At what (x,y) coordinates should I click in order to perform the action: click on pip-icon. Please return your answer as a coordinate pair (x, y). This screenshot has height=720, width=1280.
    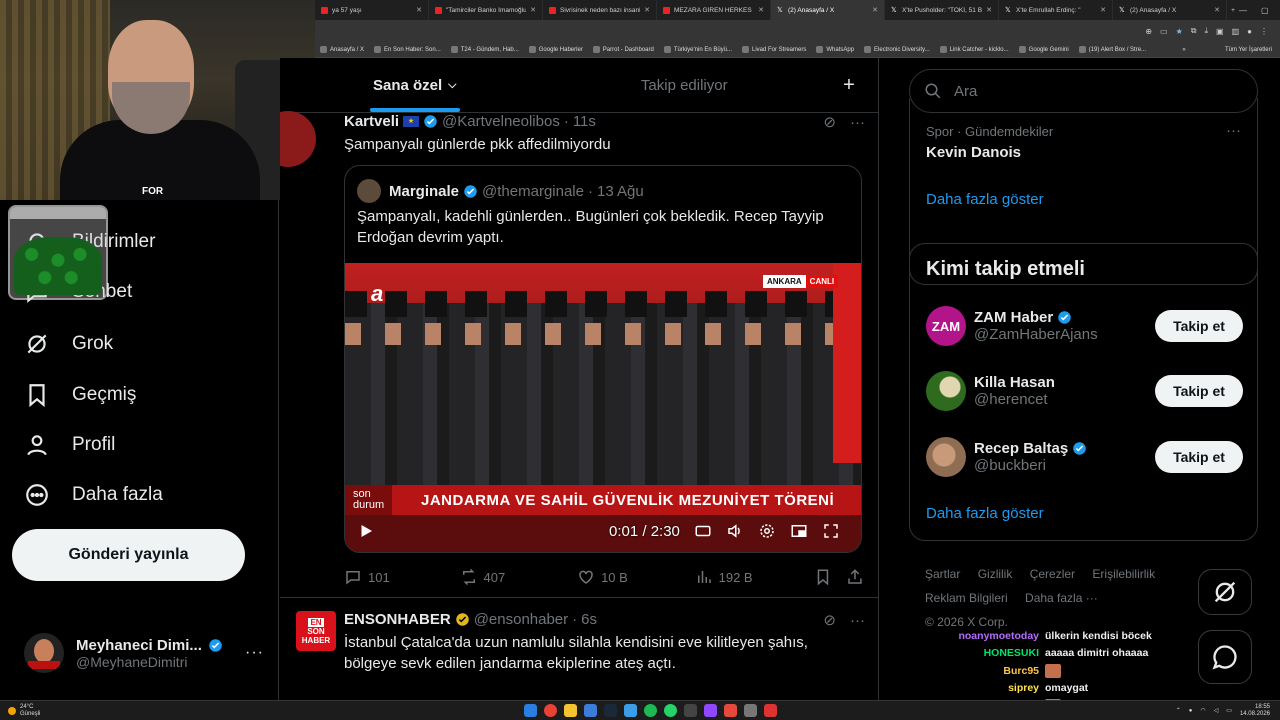
    Looking at the image, I should click on (799, 531).